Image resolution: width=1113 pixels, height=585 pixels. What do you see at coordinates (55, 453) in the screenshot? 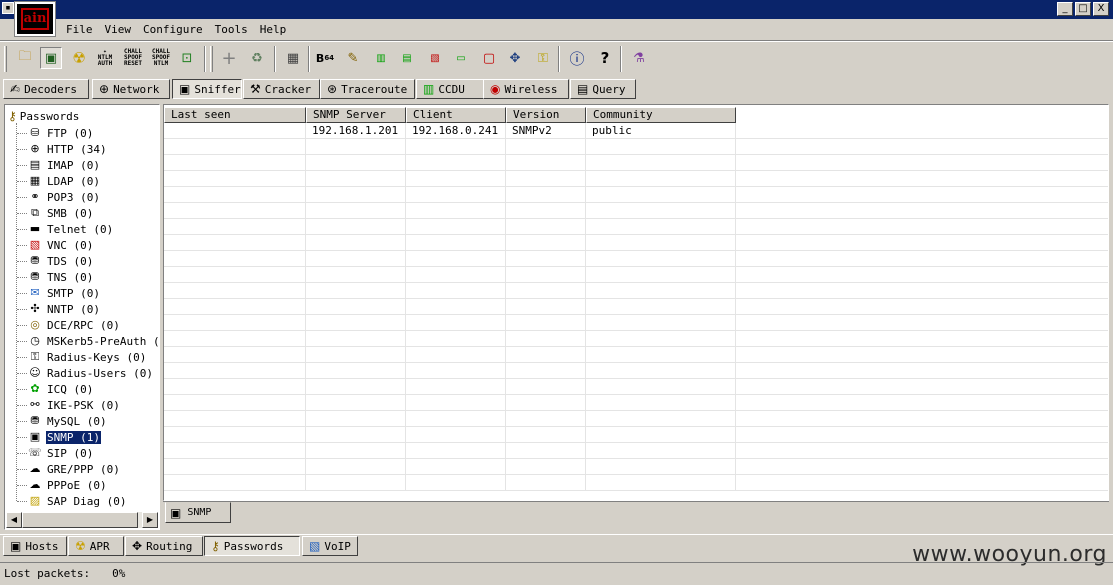
I see `tree-item-sip: ☏ SIP (0)` at bounding box center [55, 453].